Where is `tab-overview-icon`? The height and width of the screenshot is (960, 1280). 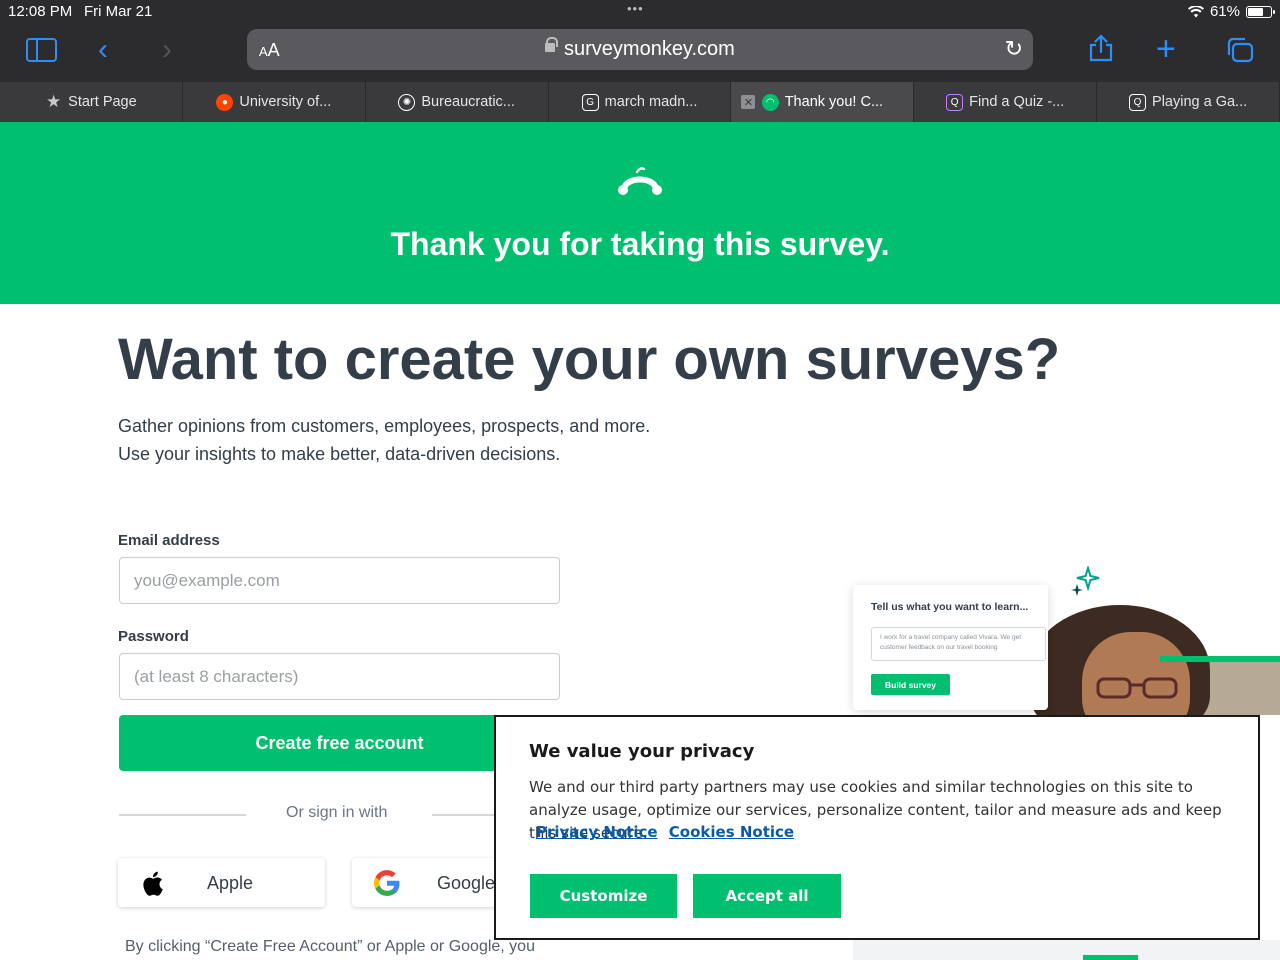 tab-overview-icon is located at coordinates (1240, 50).